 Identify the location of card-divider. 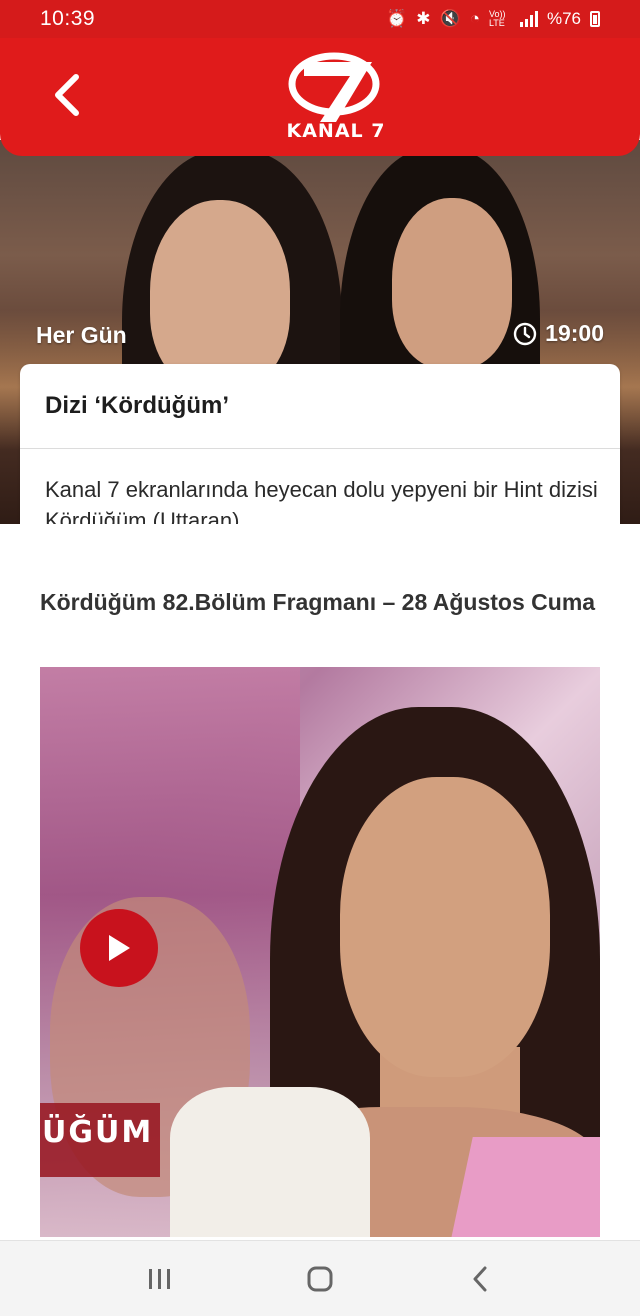
(320, 448).